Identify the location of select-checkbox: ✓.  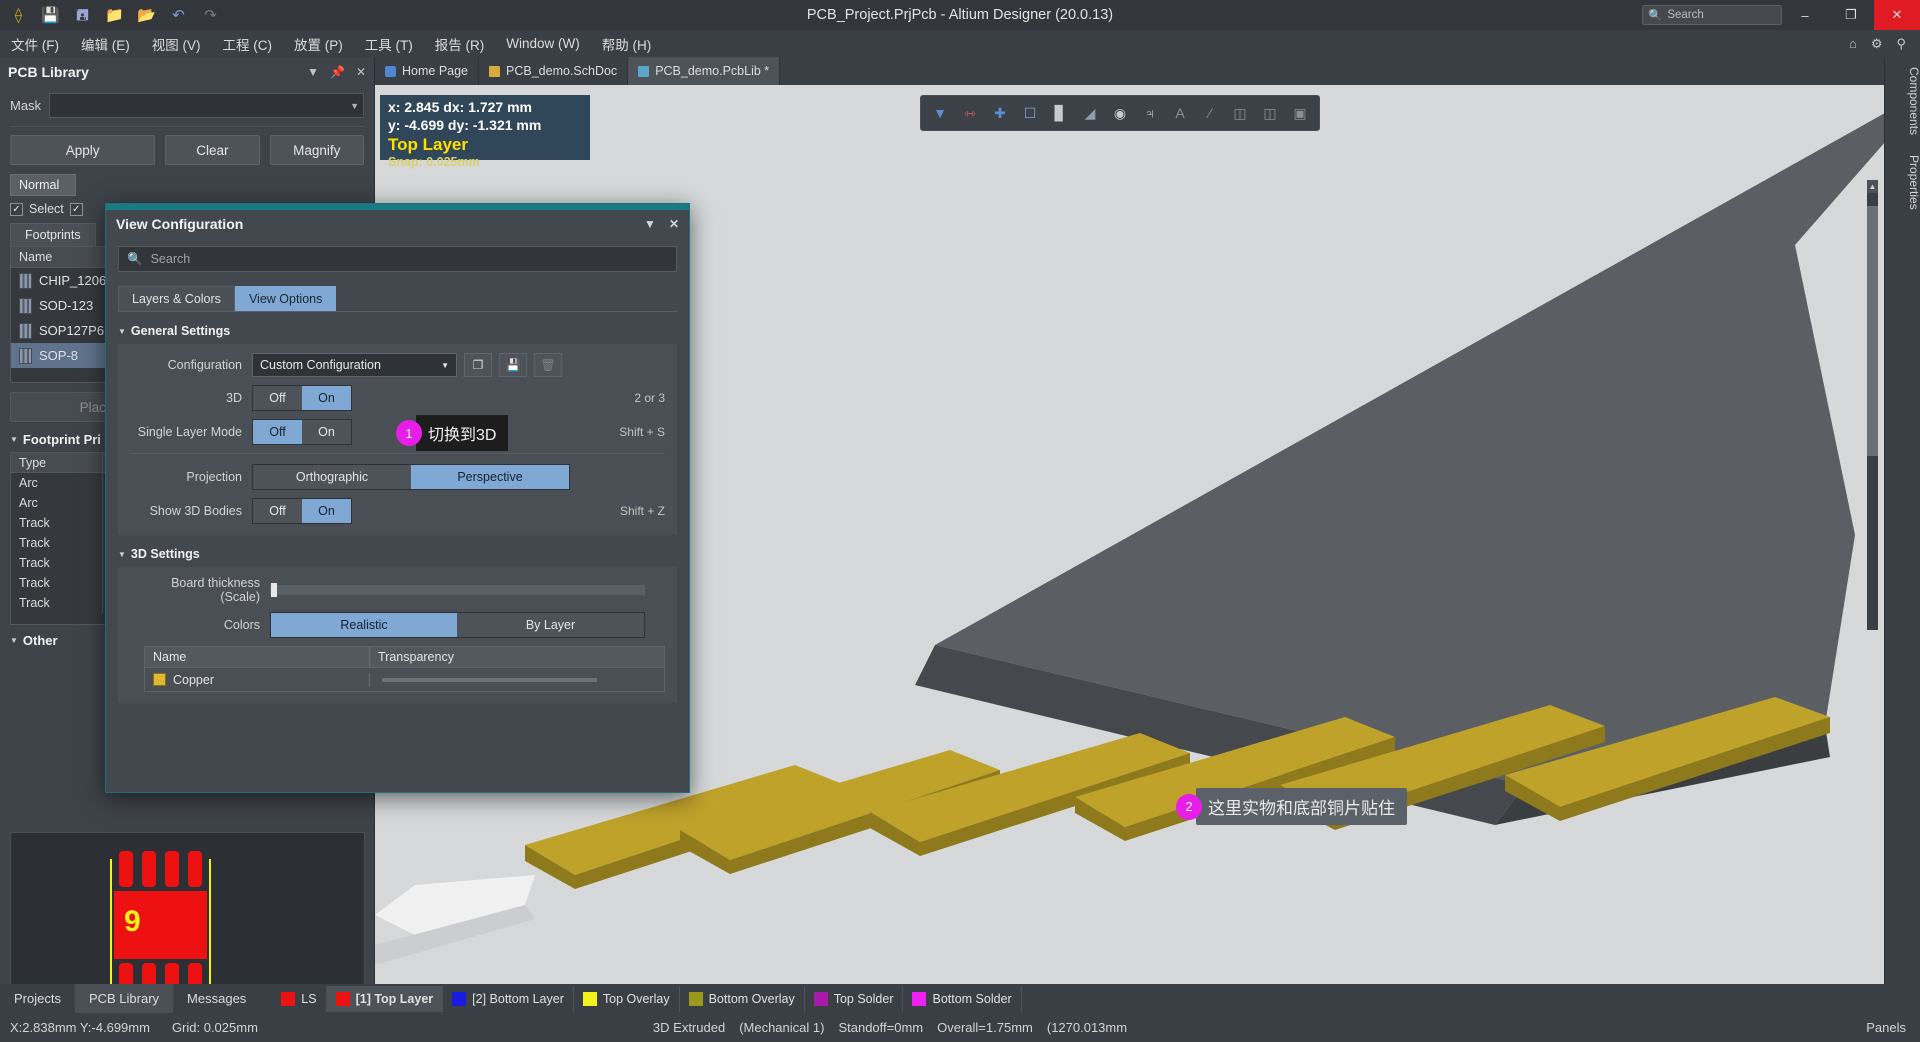
(16, 209).